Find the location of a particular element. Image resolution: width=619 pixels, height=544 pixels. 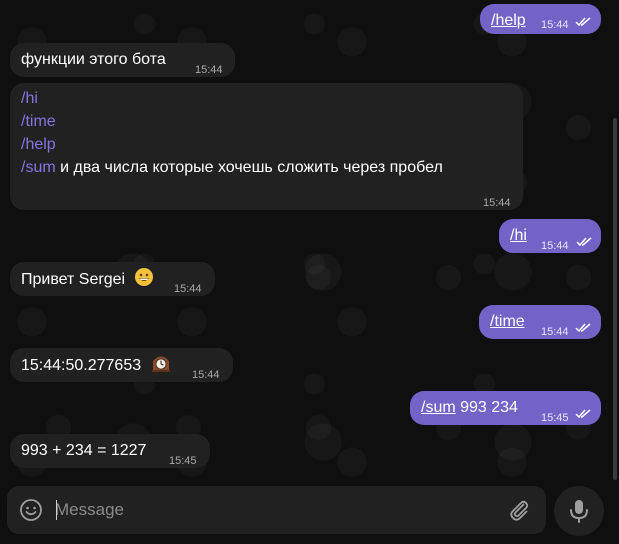

paperclip-icon is located at coordinates (519, 510).